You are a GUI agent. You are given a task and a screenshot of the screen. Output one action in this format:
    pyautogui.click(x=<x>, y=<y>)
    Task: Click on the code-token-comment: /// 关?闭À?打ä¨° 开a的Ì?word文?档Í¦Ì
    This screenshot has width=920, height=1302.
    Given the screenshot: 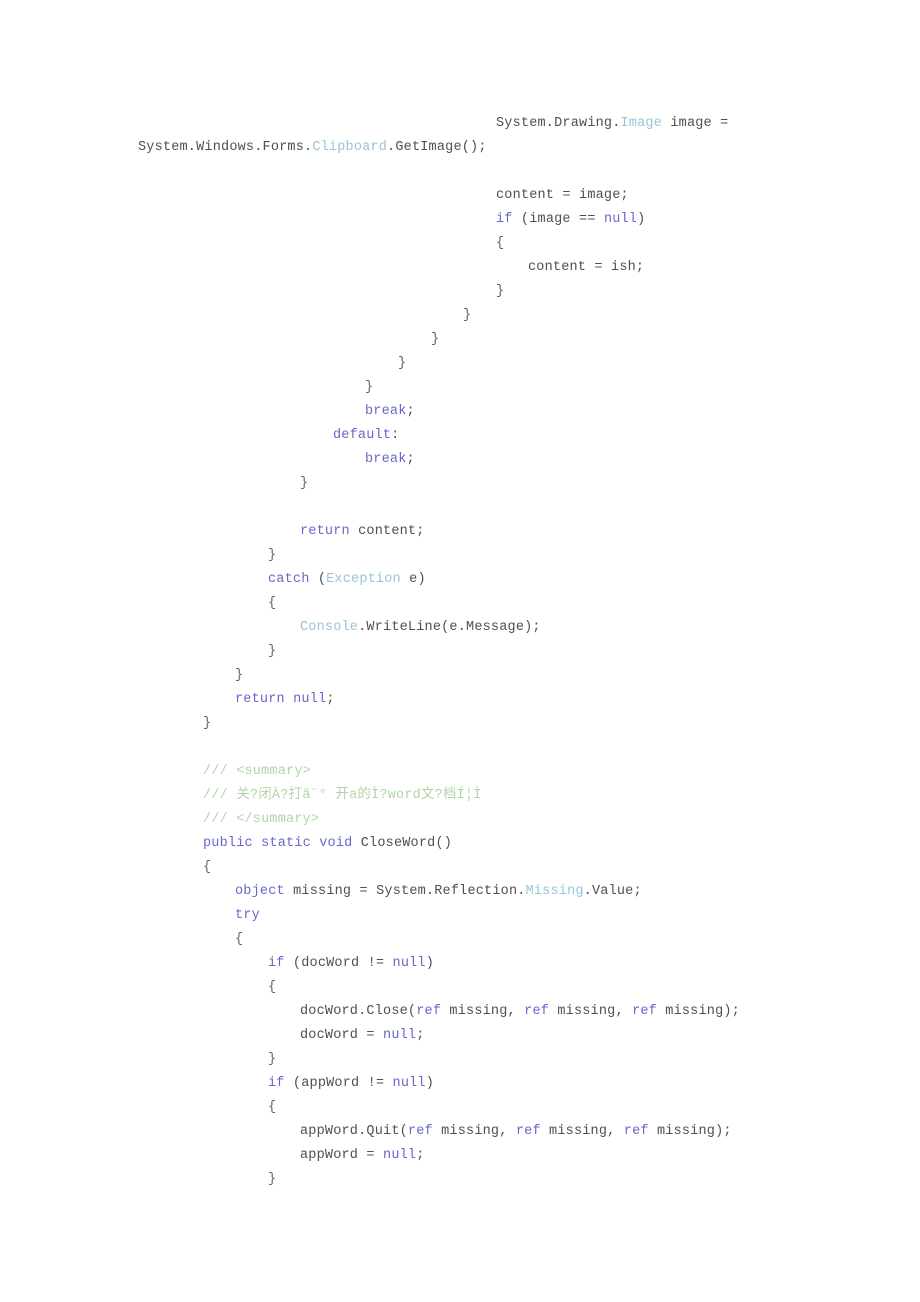 What is the action you would take?
    pyautogui.click(x=342, y=795)
    